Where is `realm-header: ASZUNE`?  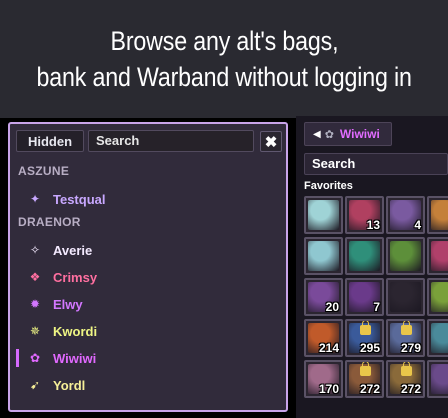 realm-header: ASZUNE is located at coordinates (44, 171).